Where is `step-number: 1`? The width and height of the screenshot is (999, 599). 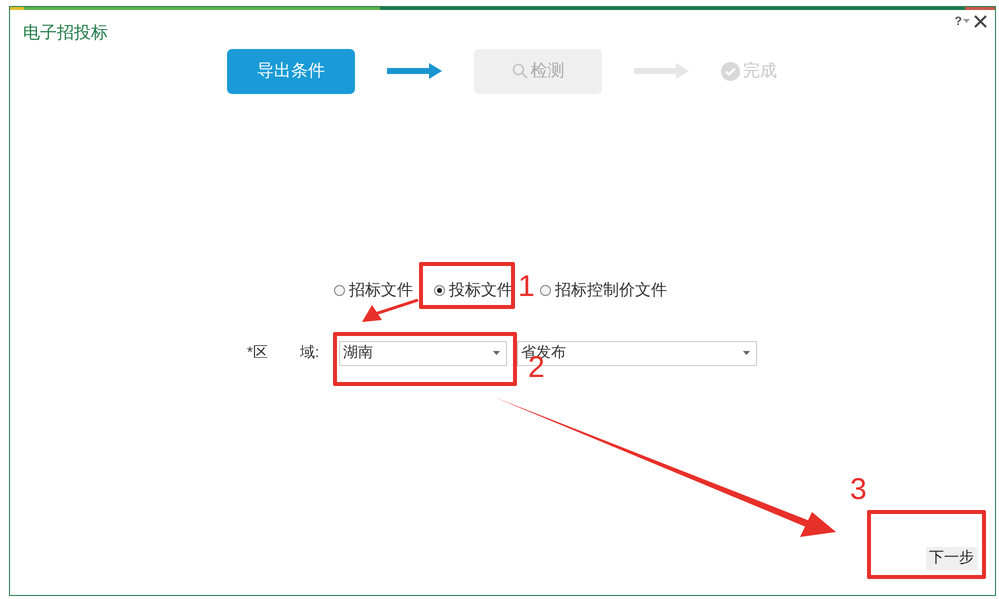 step-number: 1 is located at coordinates (526, 287).